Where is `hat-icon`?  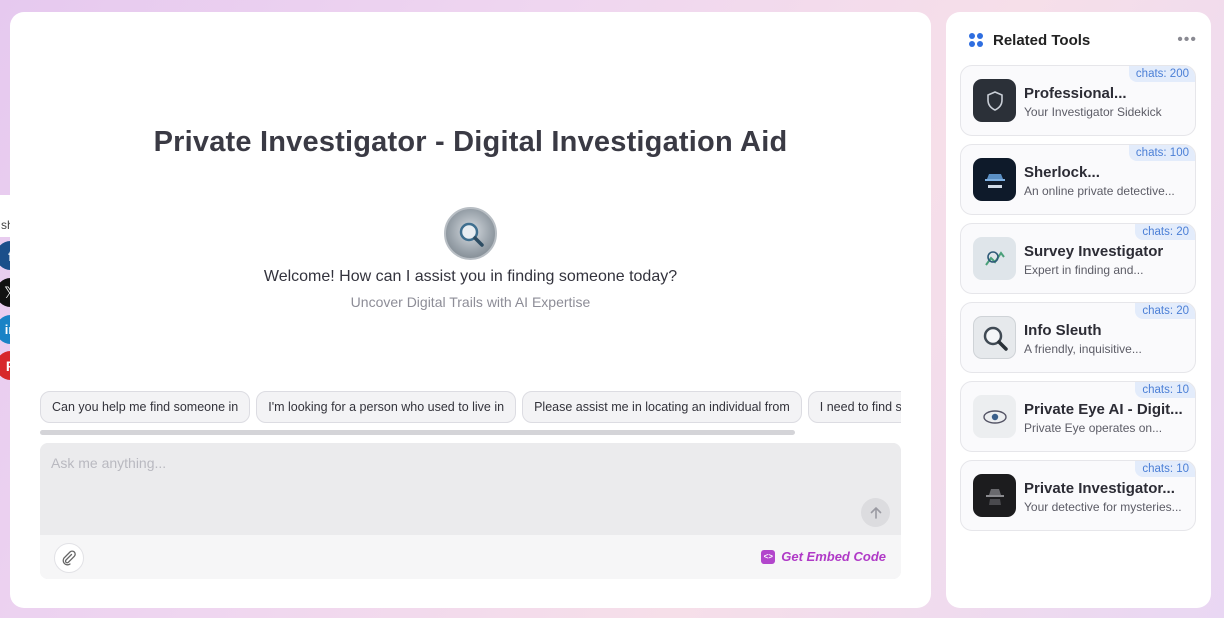 hat-icon is located at coordinates (994, 496).